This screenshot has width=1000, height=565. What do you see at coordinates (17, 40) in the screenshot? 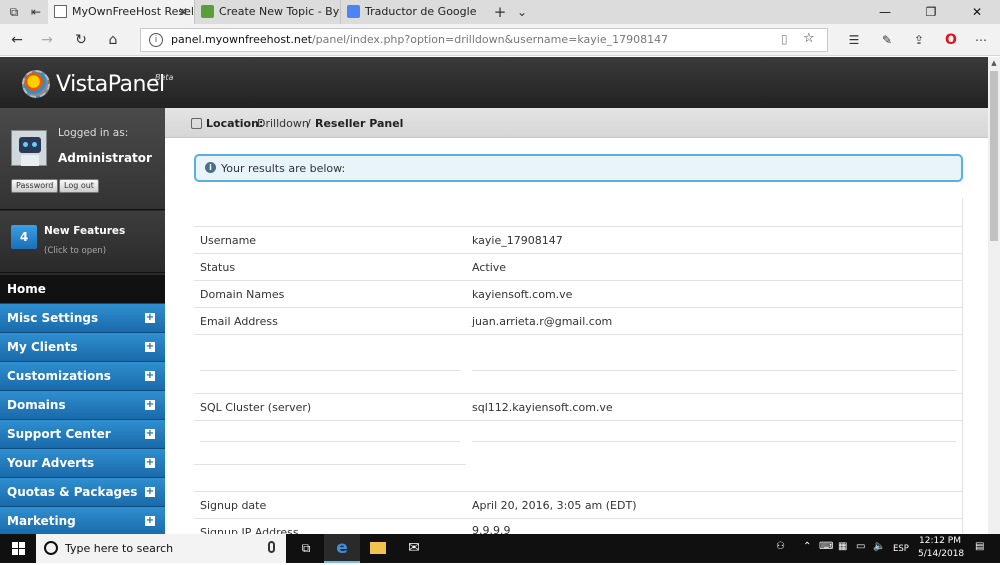
I see `back-arrow-icon: ←` at bounding box center [17, 40].